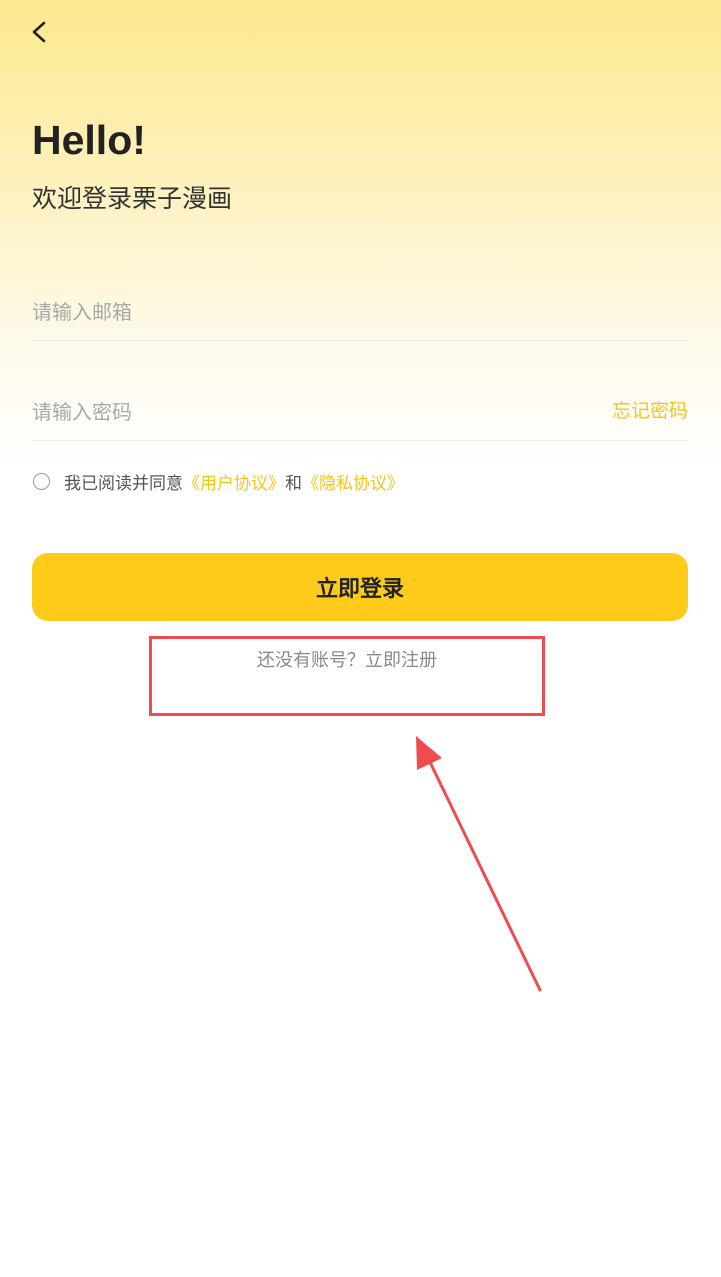 This screenshot has width=721, height=1277. Describe the element at coordinates (479, 864) in the screenshot. I see `annotation-arrow` at that location.